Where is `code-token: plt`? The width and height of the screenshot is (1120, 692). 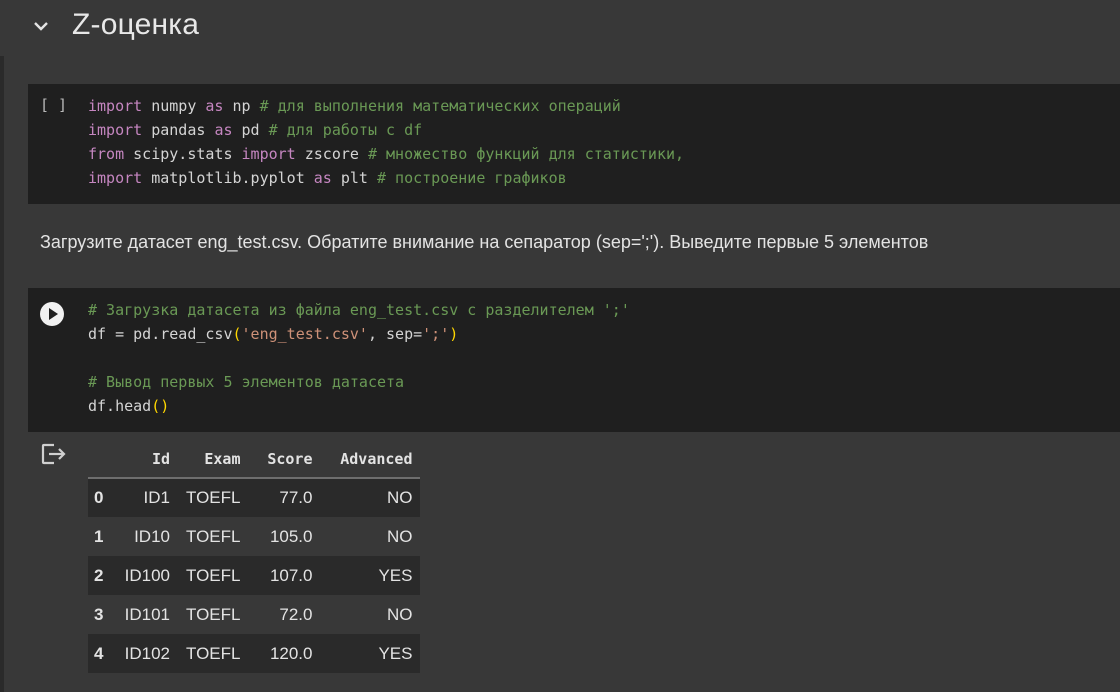
code-token: plt is located at coordinates (354, 178).